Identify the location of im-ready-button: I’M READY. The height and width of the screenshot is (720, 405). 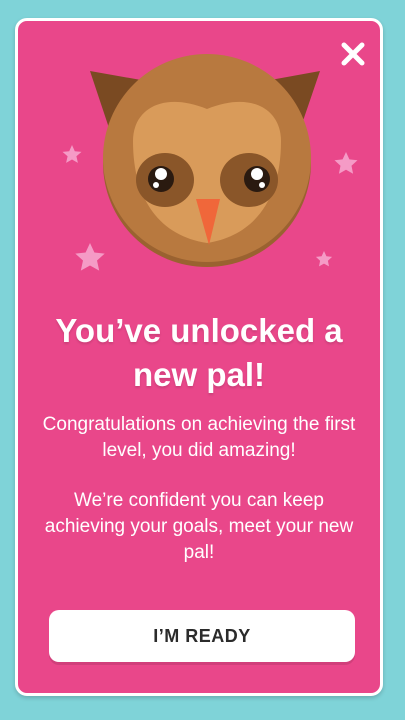
(202, 636).